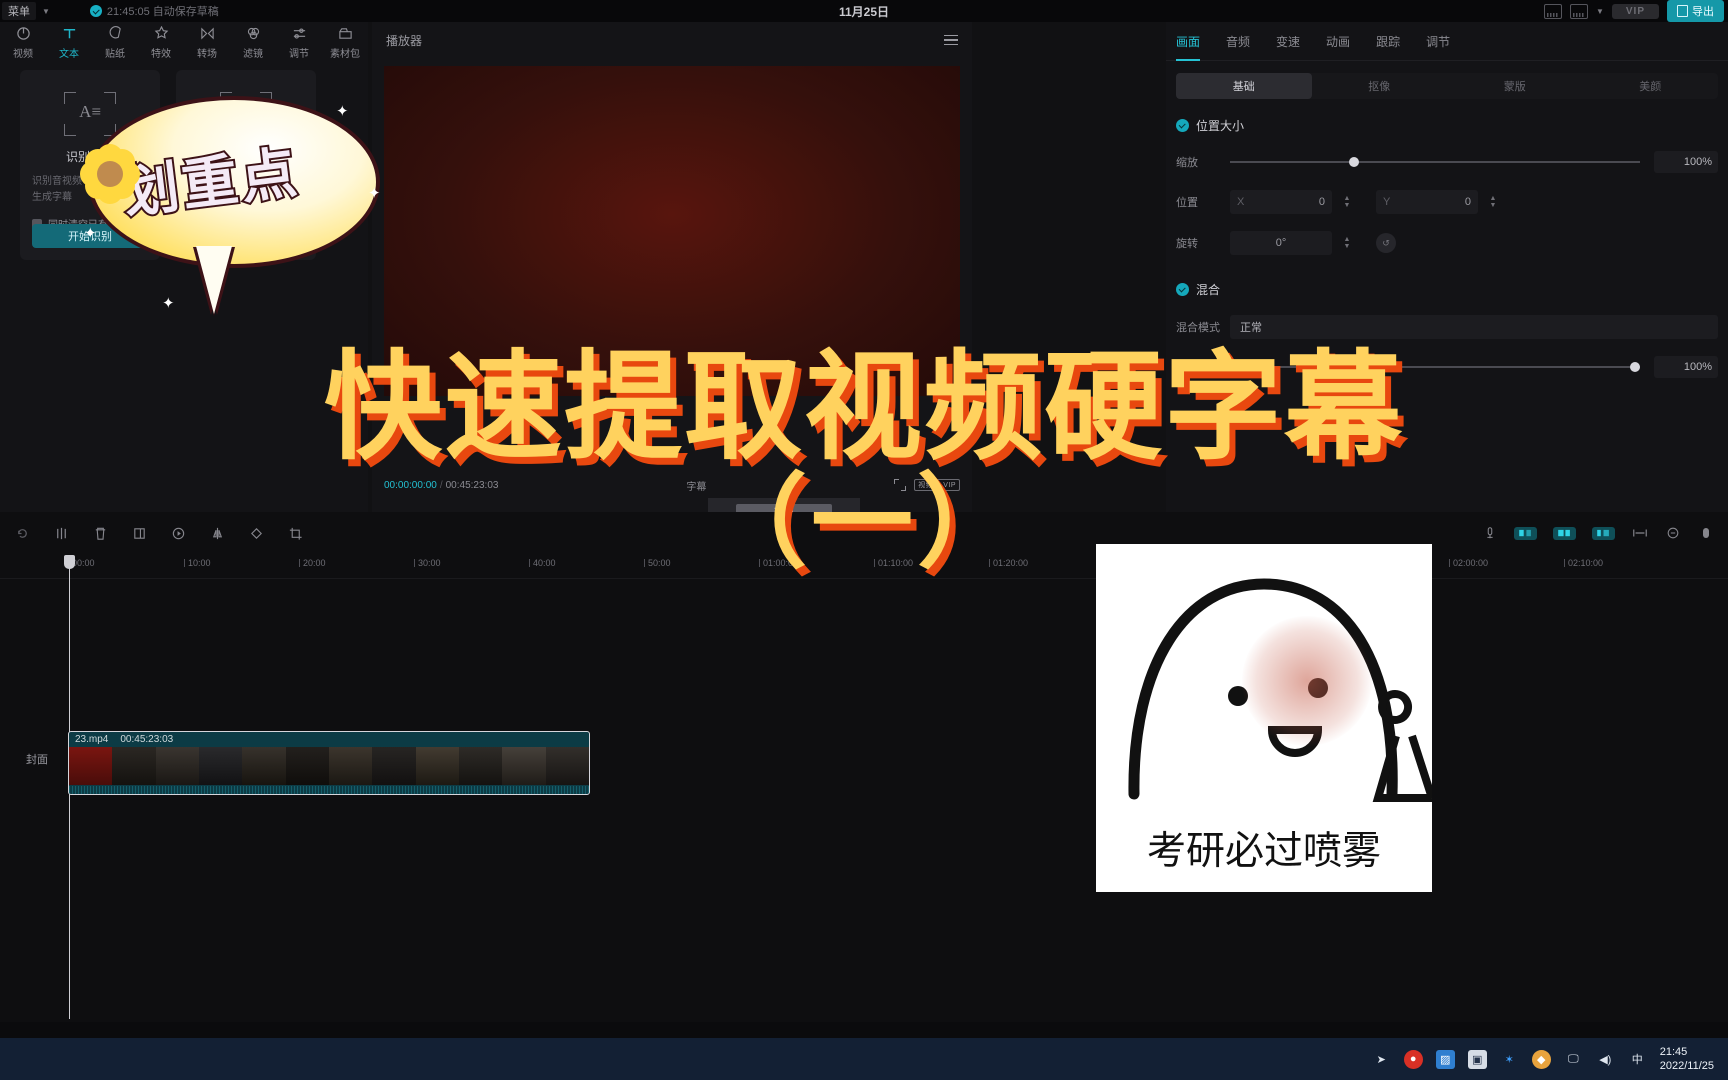 This screenshot has height=1080, width=1728. What do you see at coordinates (329, 790) in the screenshot?
I see `clip-waveform` at bounding box center [329, 790].